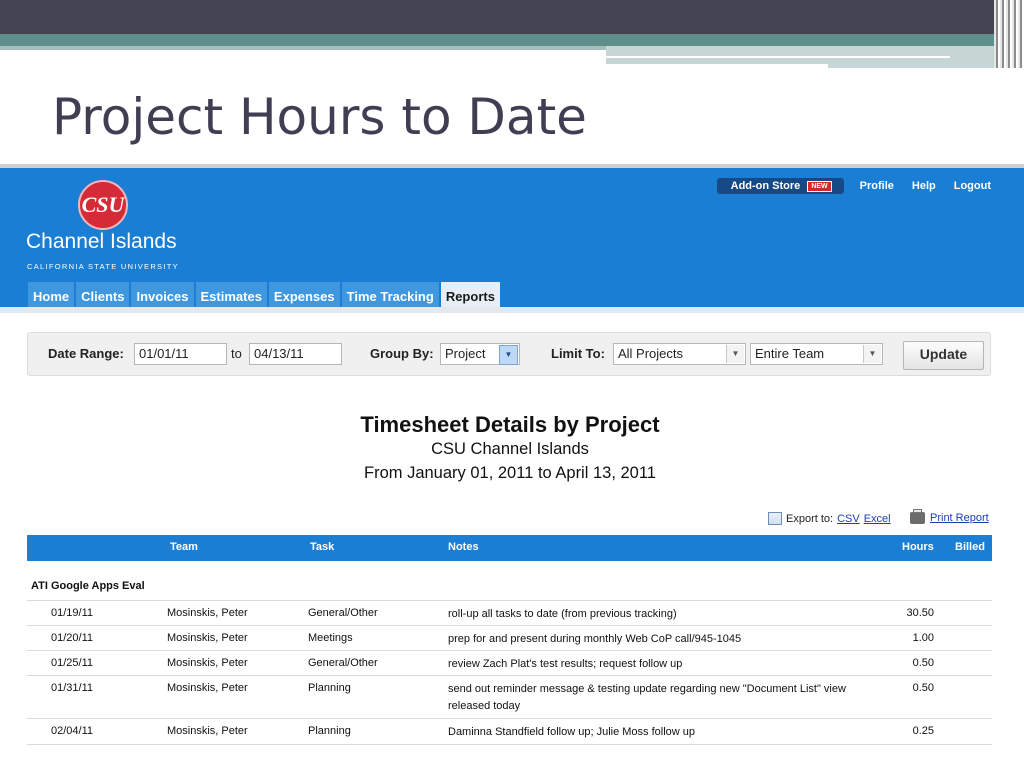  What do you see at coordinates (72, 613) in the screenshot?
I see `row-date: 01/19/11` at bounding box center [72, 613].